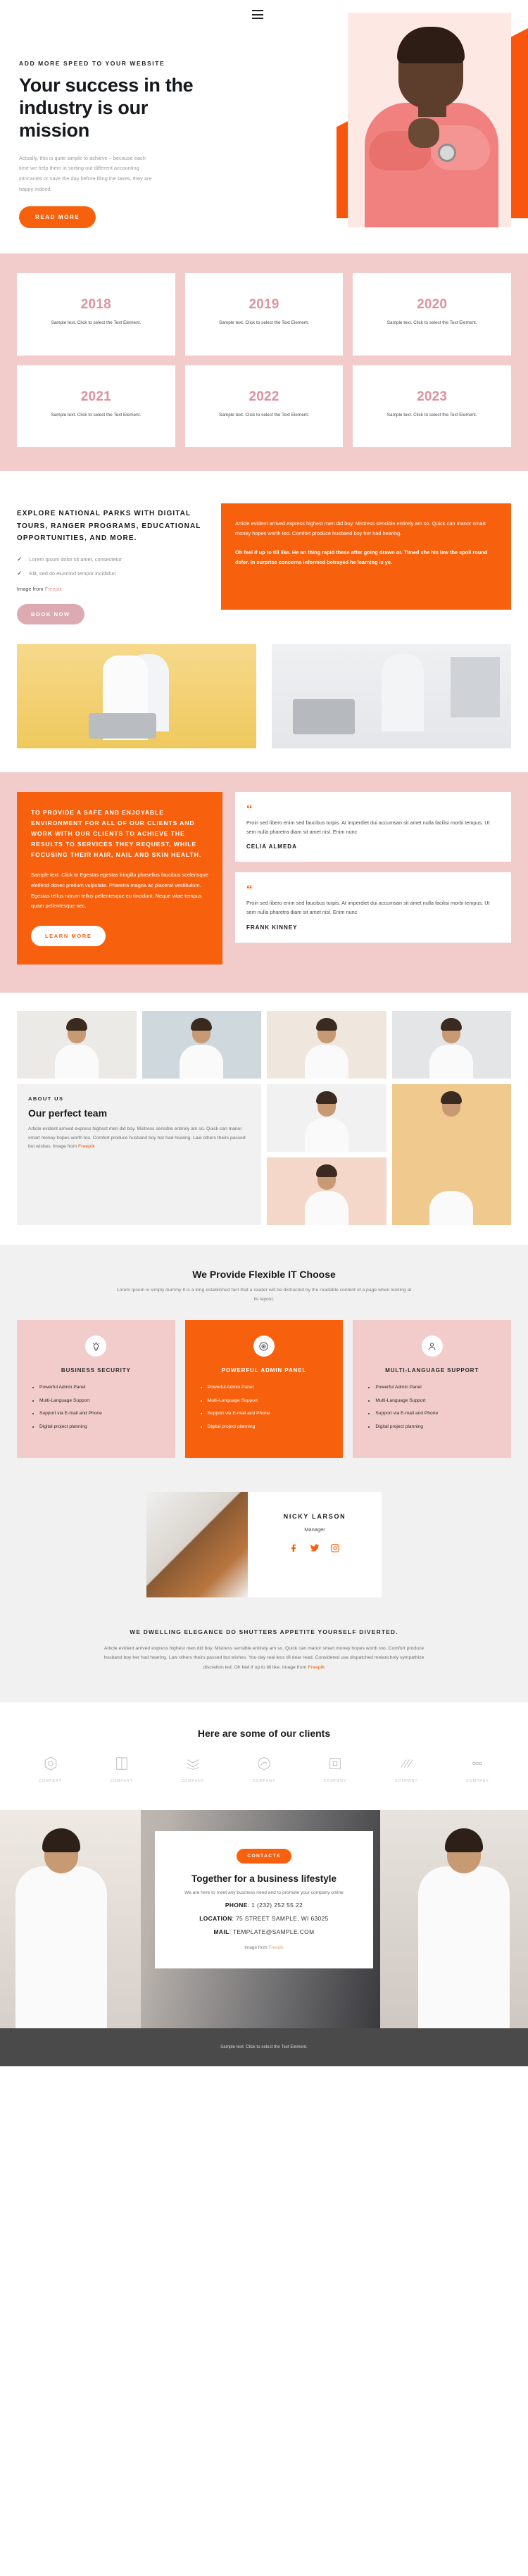 This screenshot has width=528, height=2576. I want to click on instagram-icon, so click(335, 1550).